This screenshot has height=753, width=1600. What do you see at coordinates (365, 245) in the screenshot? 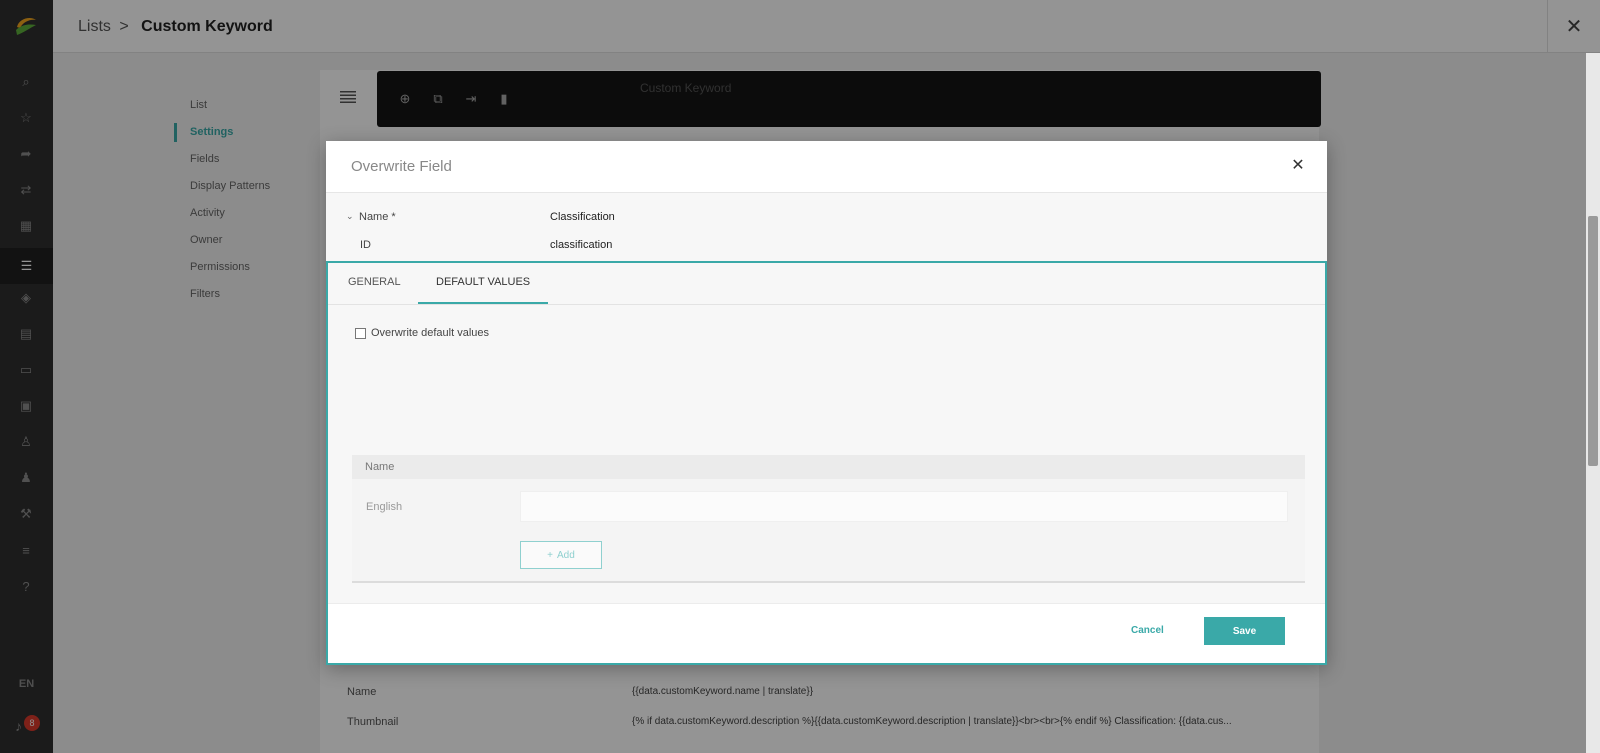
I see `id-label: ID` at bounding box center [365, 245].